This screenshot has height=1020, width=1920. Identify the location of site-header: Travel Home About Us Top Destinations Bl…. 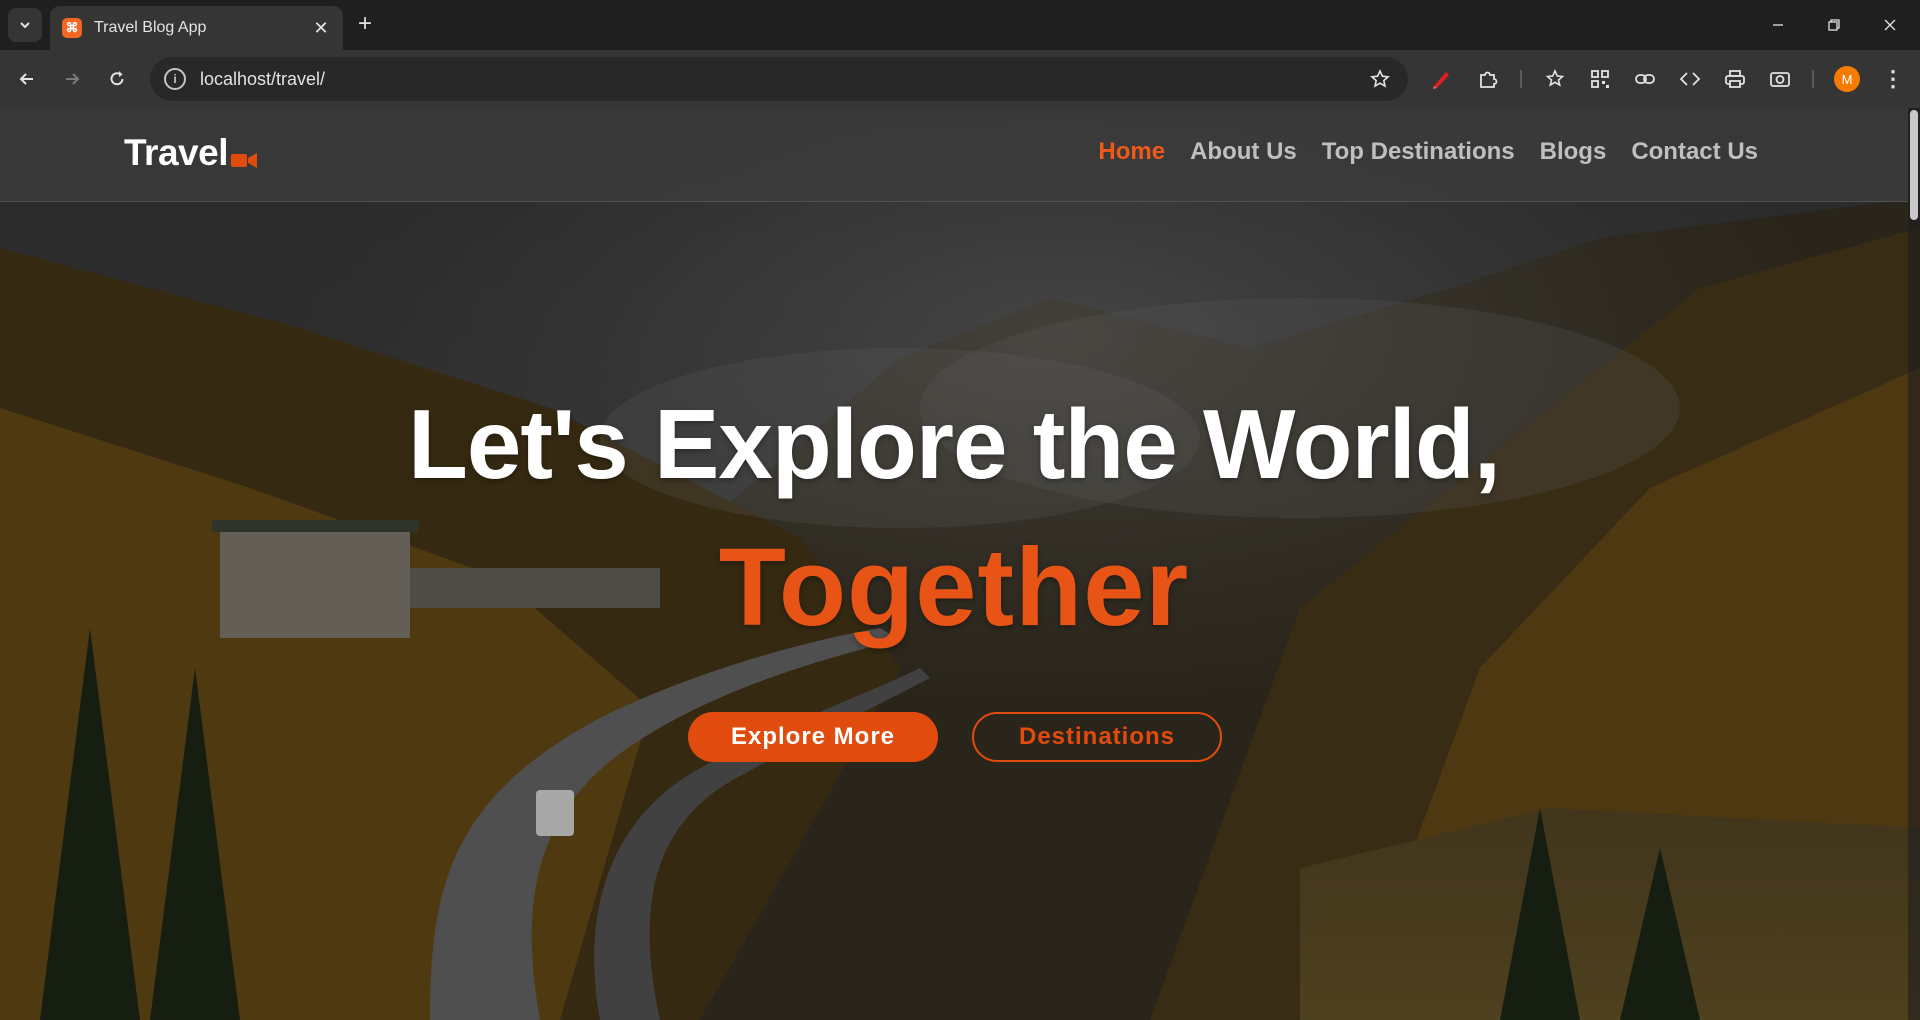
(954, 155).